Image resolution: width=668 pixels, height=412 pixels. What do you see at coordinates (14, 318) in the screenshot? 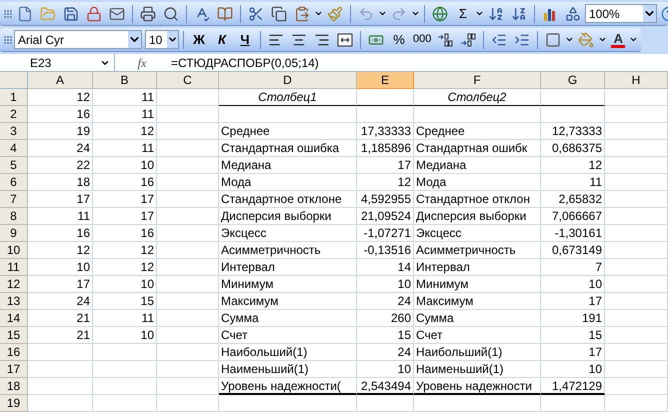
I see `row-header: 14` at bounding box center [14, 318].